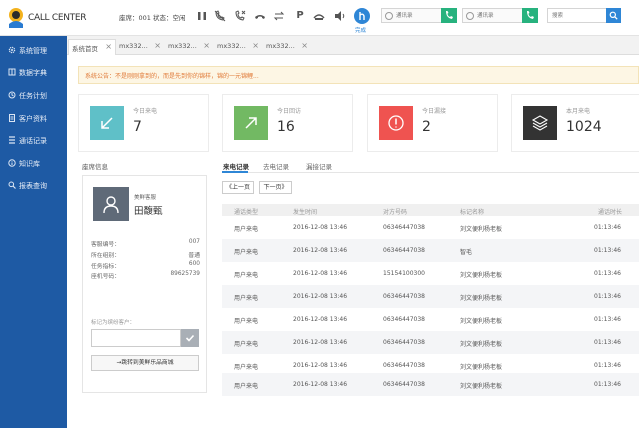 The image size is (639, 428). I want to click on sidebar-item-reports: 报表查询, so click(33, 185).